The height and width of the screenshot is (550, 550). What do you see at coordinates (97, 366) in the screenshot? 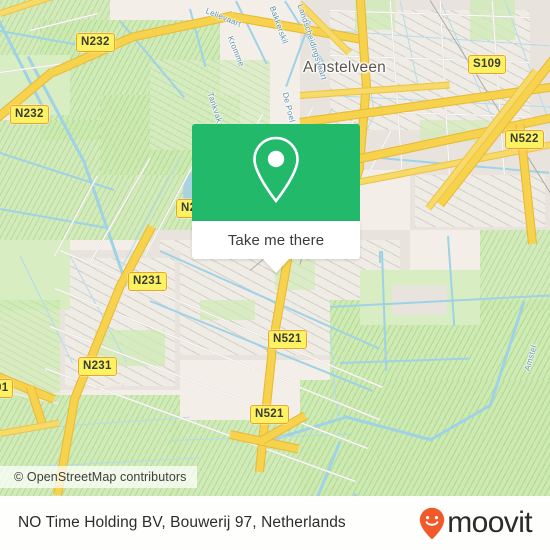
I see `map-shield-n231-lower: N231` at bounding box center [97, 366].